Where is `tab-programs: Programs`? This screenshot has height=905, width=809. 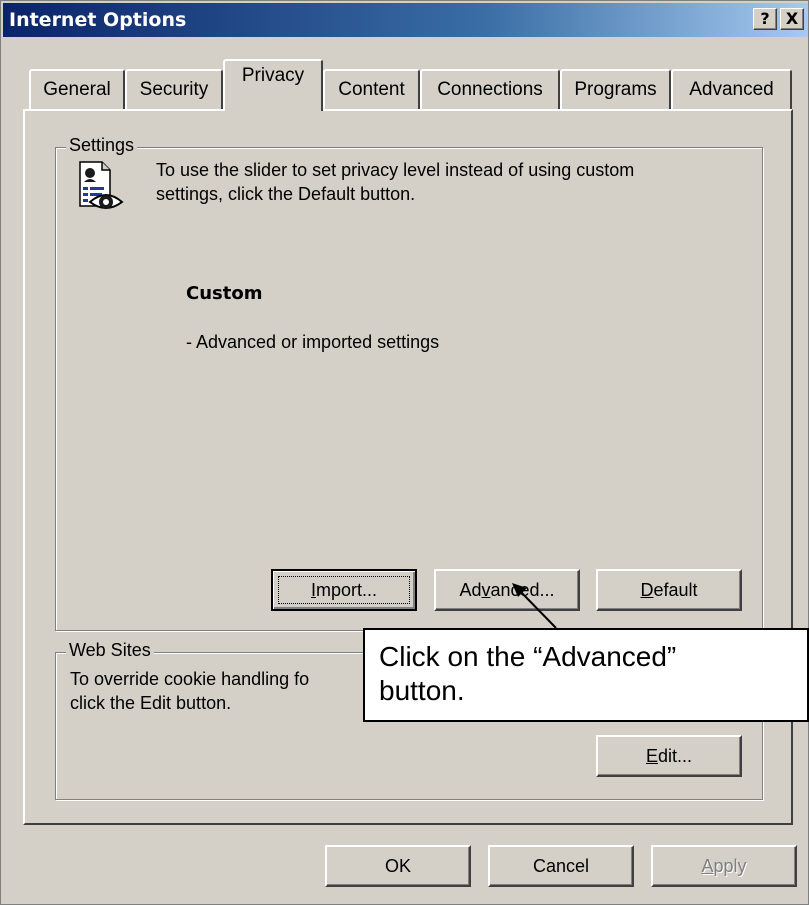
tab-programs: Programs is located at coordinates (615, 89).